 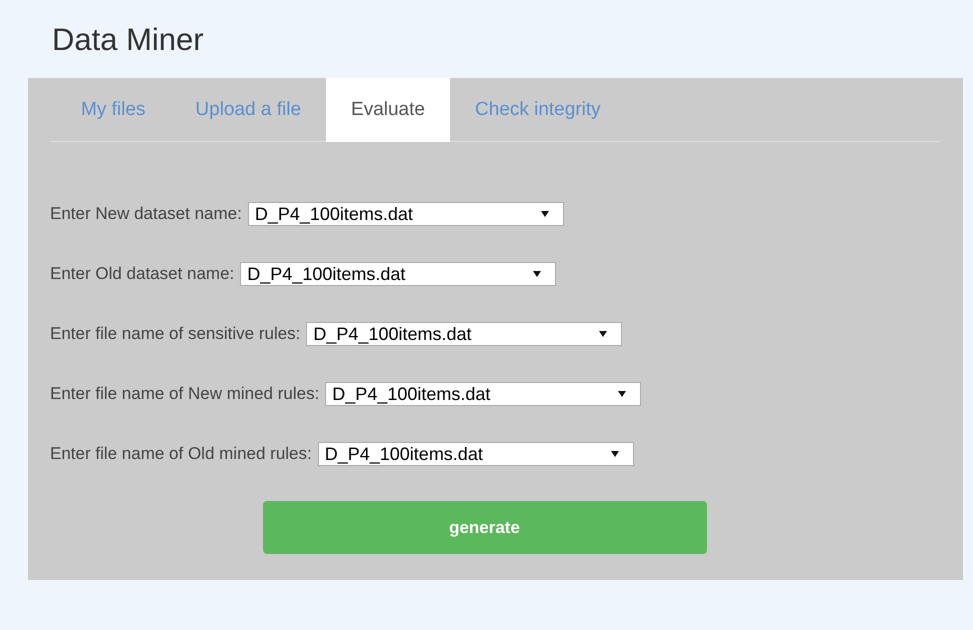 I want to click on page-title: Data Miner, so click(x=128, y=40).